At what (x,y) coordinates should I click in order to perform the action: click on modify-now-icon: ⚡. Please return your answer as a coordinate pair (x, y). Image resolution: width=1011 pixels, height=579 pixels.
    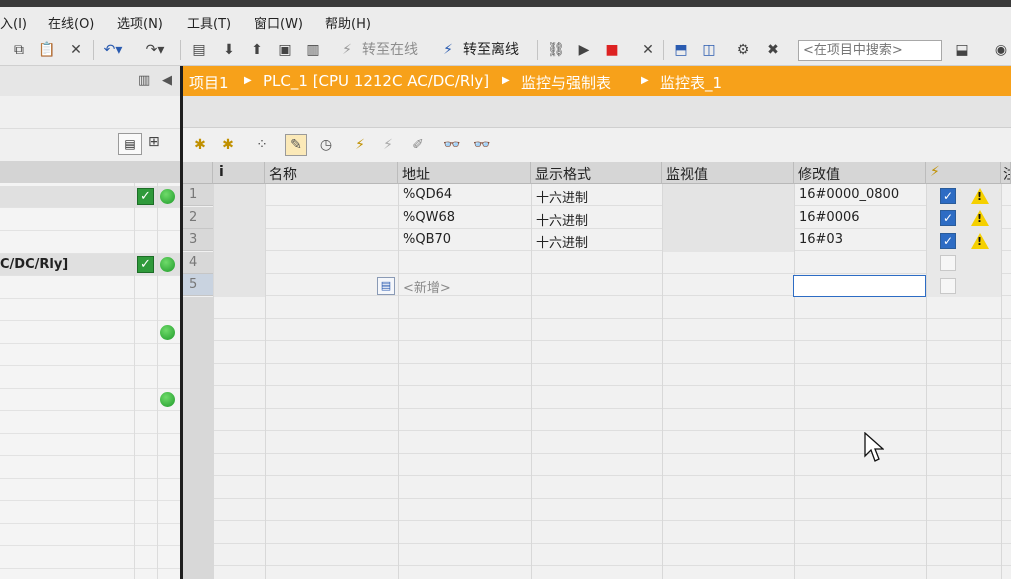
    Looking at the image, I should click on (360, 145).